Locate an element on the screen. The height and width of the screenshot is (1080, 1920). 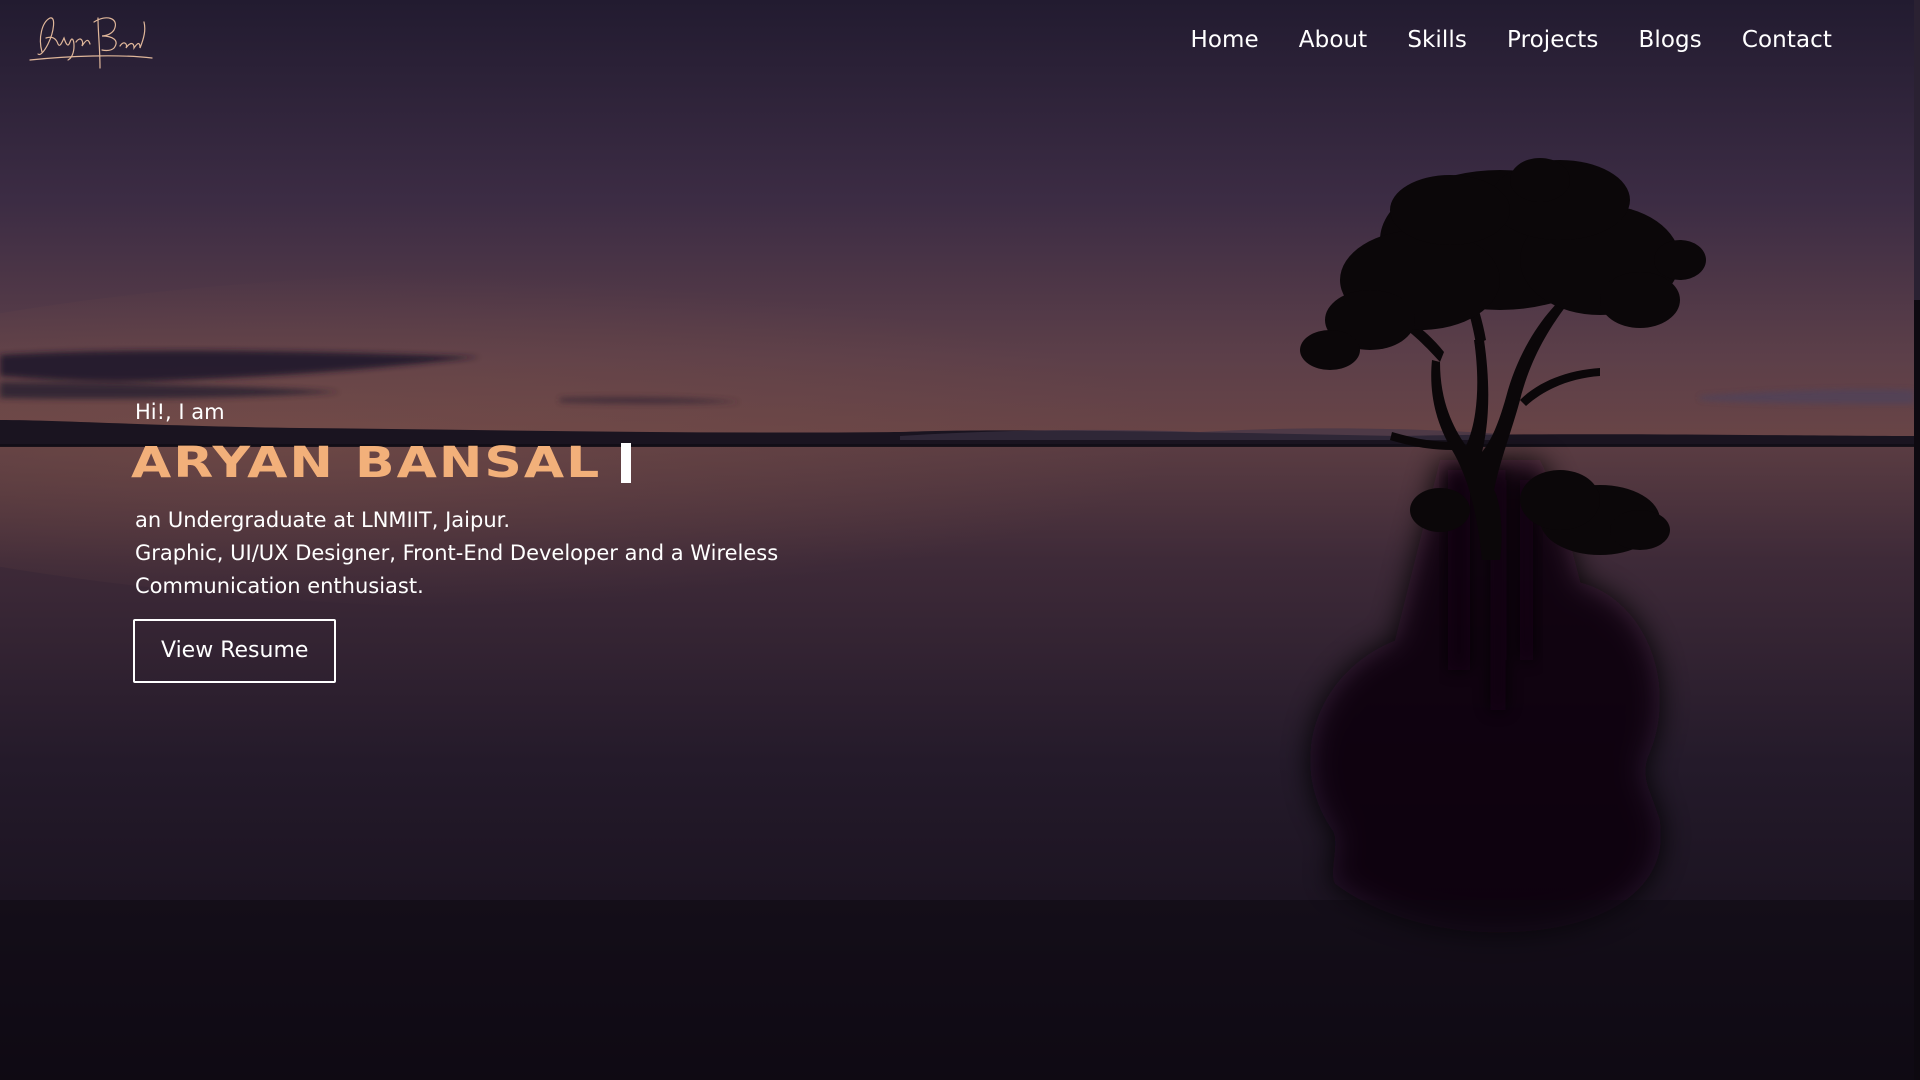
main-nav: Home About Skills Projects Blogs Contact is located at coordinates (1511, 40).